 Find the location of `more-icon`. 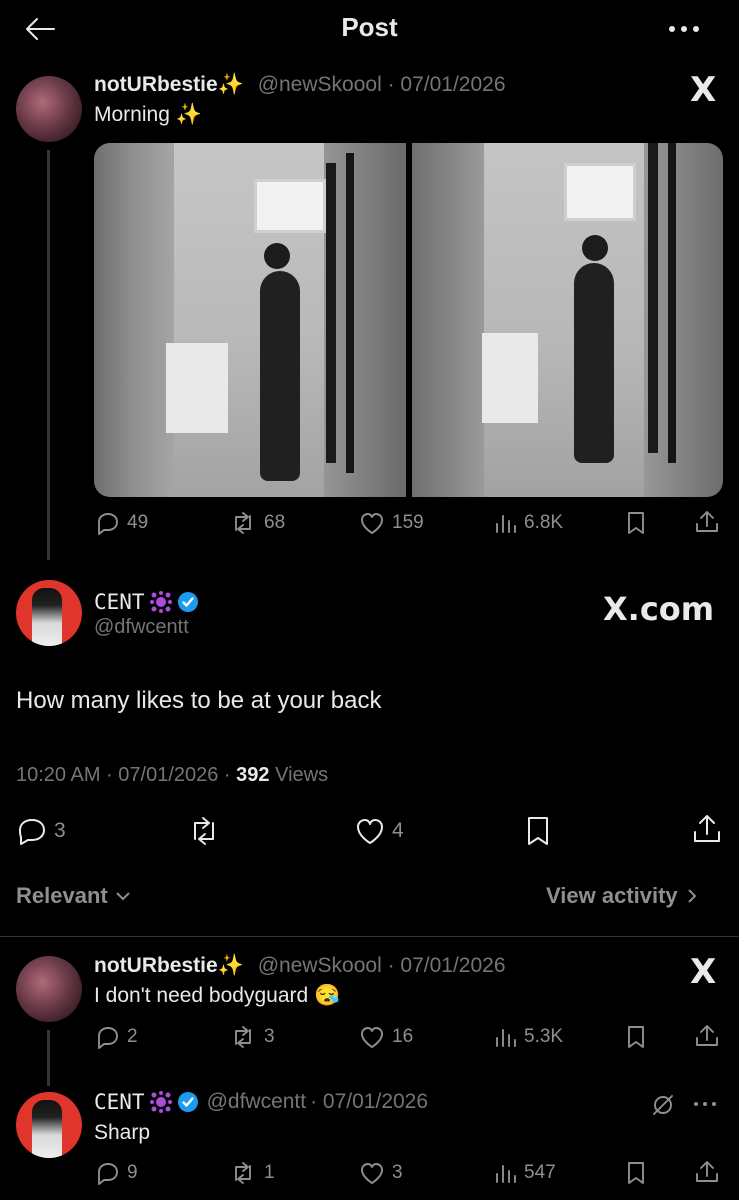

more-icon is located at coordinates (684, 29).